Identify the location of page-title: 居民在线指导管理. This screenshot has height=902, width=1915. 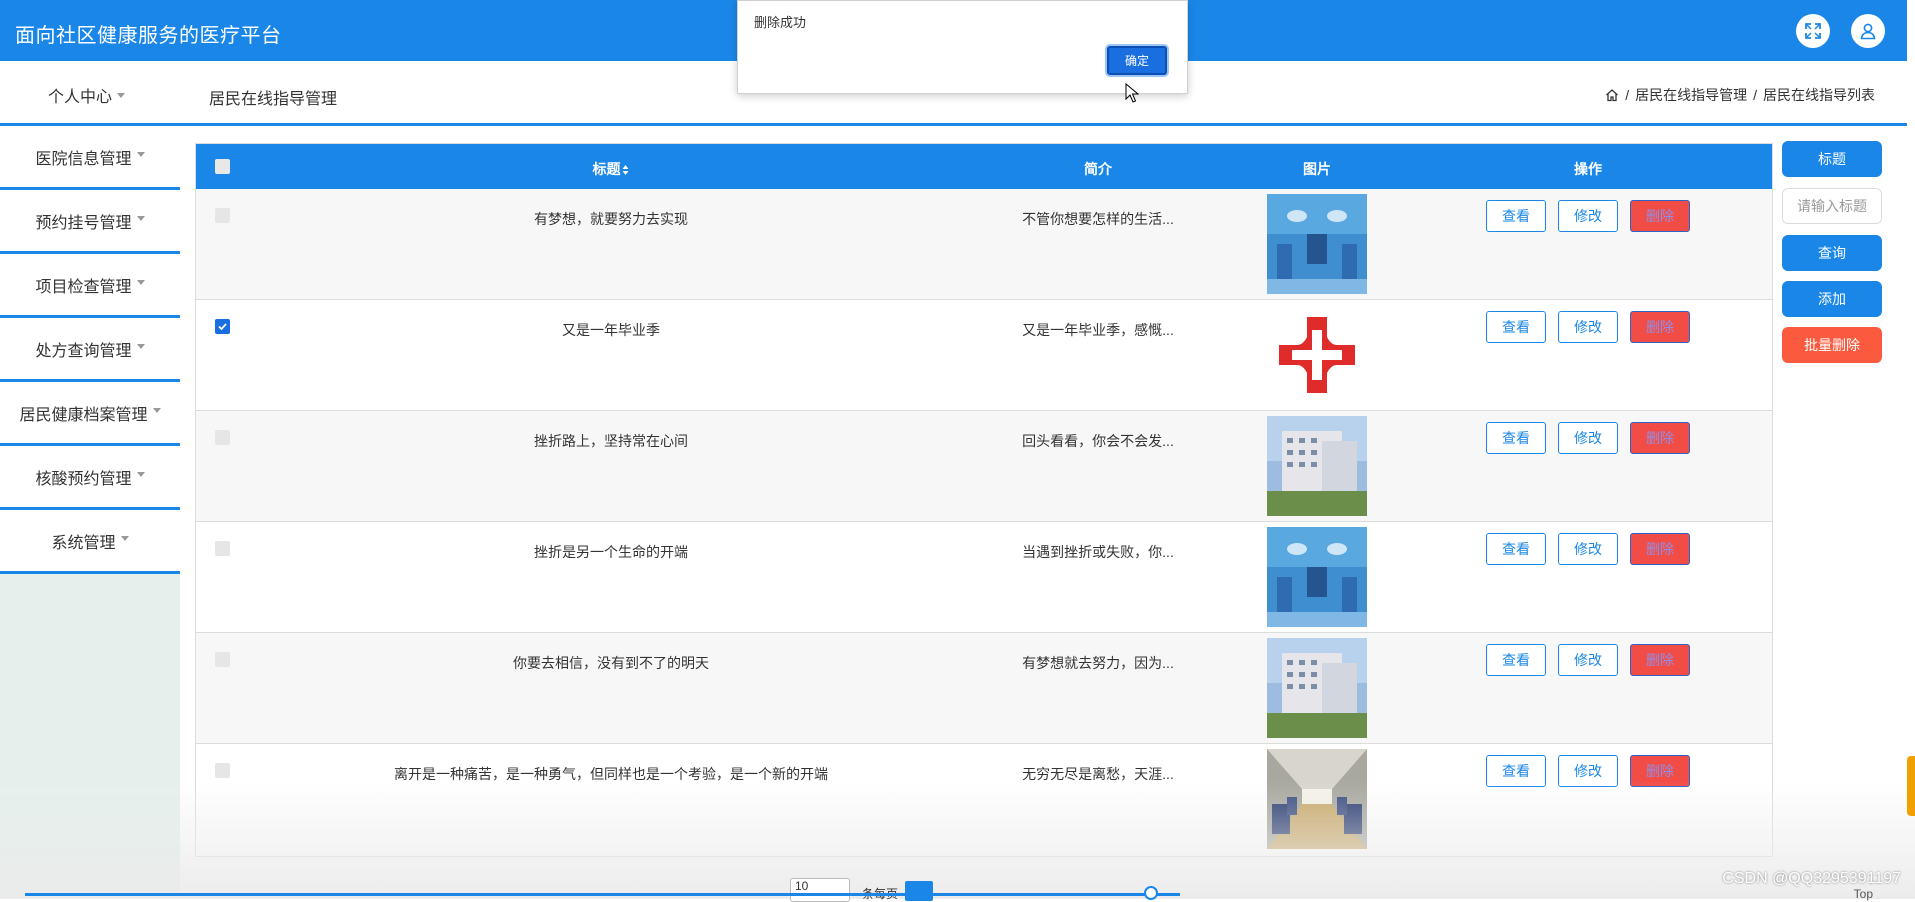
(273, 99).